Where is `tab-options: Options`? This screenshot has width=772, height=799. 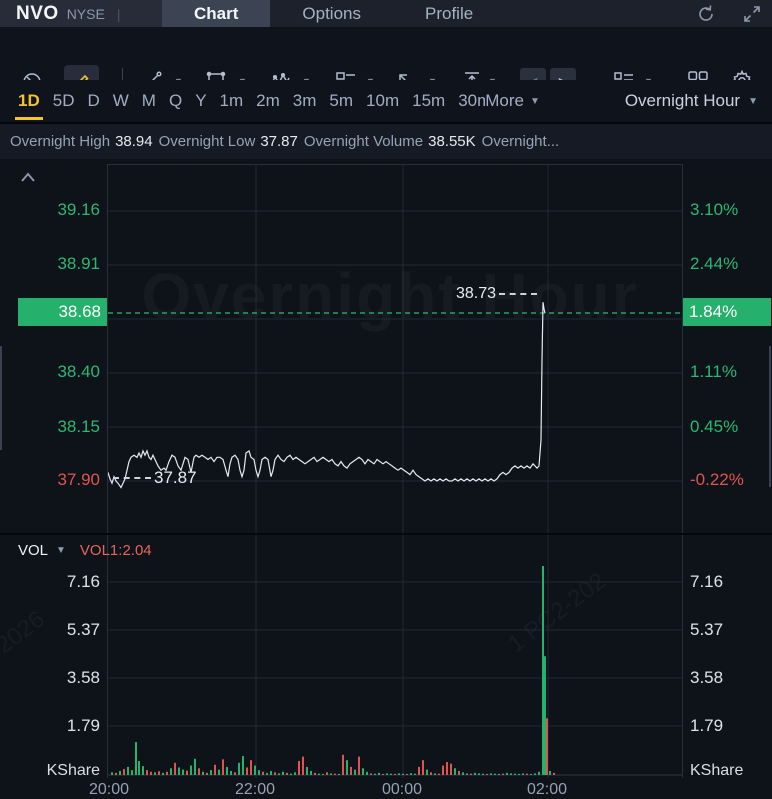
tab-options: Options is located at coordinates (331, 13).